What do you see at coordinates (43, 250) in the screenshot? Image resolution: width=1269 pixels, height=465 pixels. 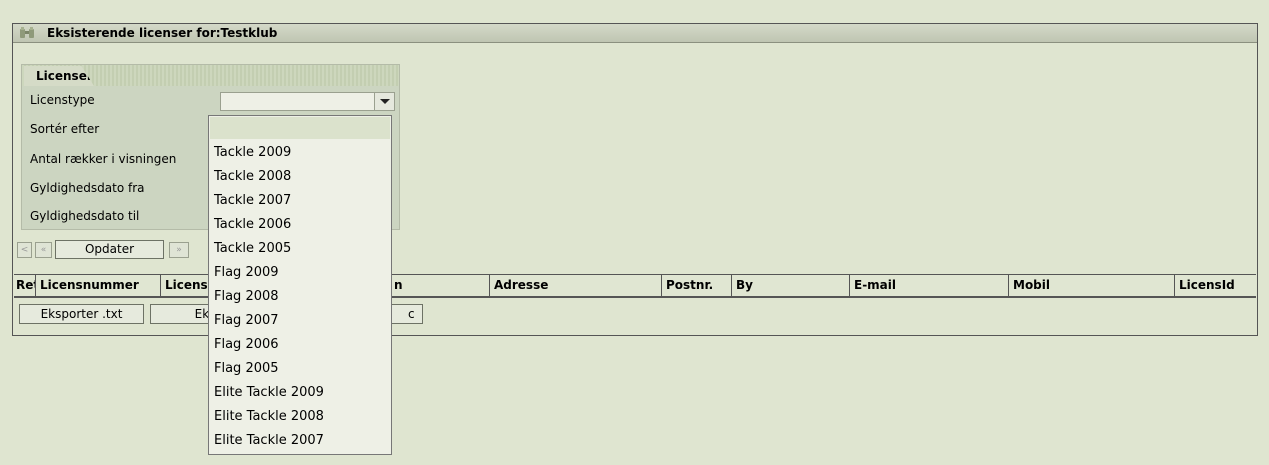 I see `prev-page-button: «` at bounding box center [43, 250].